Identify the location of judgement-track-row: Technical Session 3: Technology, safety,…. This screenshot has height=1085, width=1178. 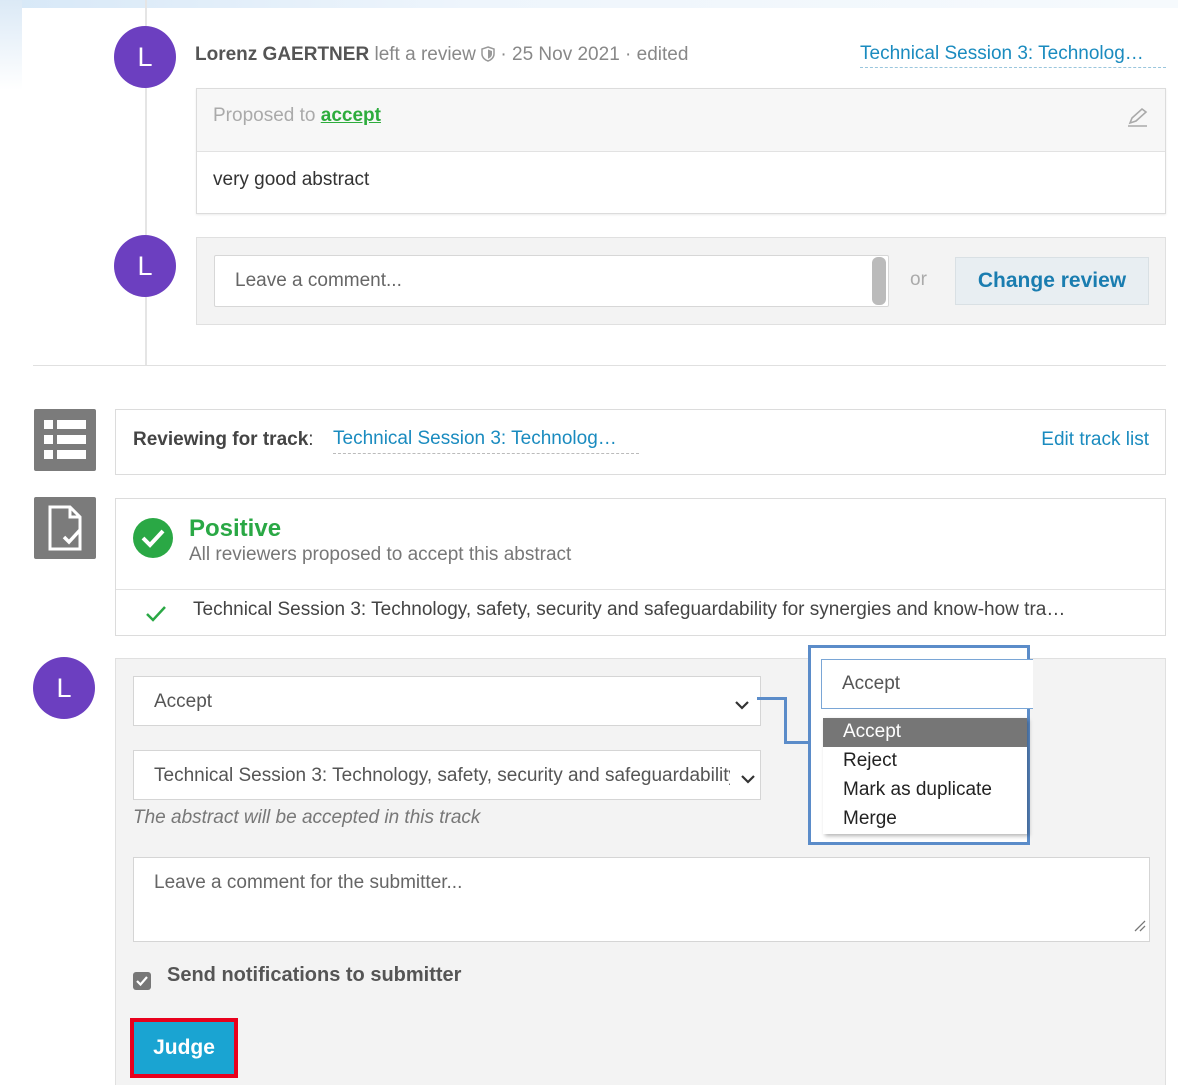
(640, 612).